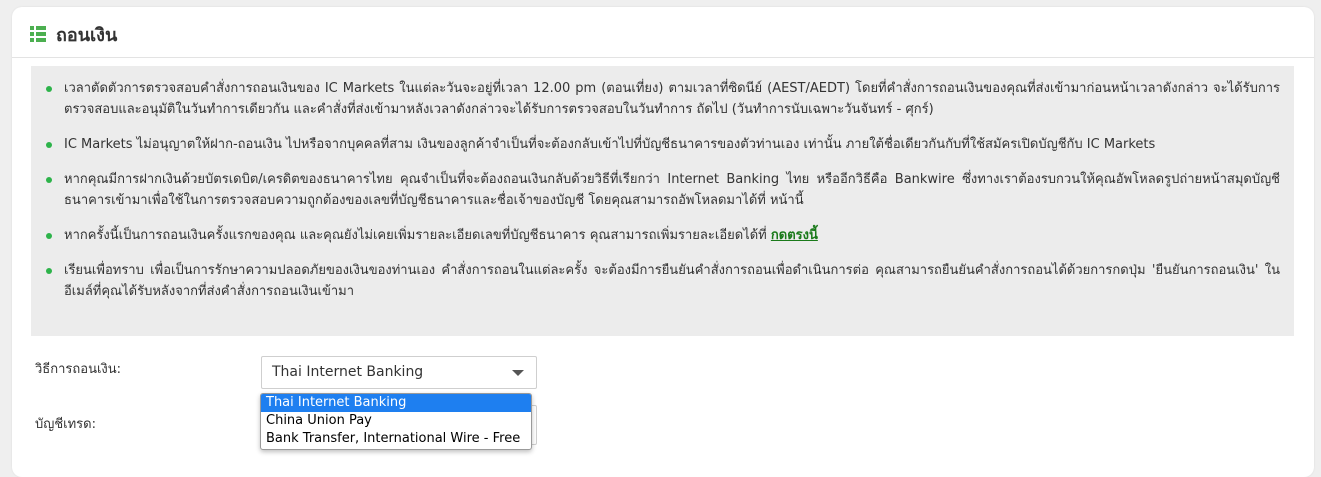  Describe the element at coordinates (396, 403) in the screenshot. I see `dropdown-option-thai-internet-banking: Thai Internet Banking` at that location.